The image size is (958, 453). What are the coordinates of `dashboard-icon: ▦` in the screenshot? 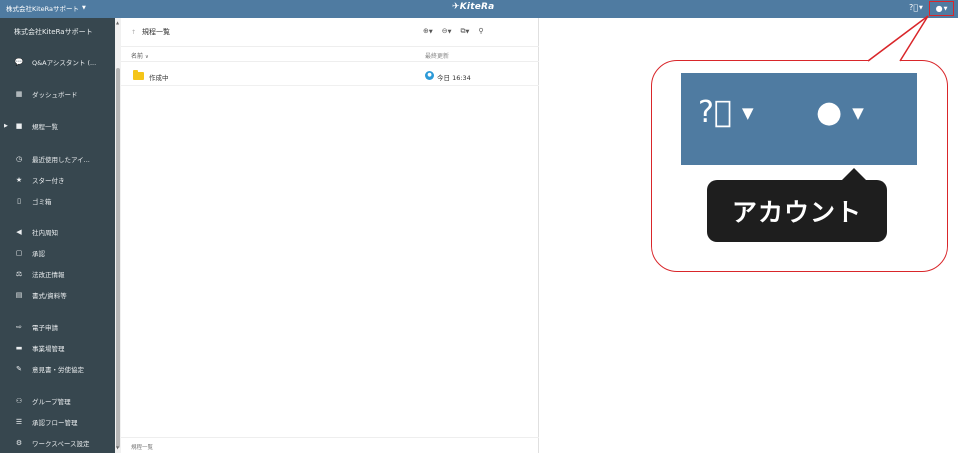 It's located at (19, 94).